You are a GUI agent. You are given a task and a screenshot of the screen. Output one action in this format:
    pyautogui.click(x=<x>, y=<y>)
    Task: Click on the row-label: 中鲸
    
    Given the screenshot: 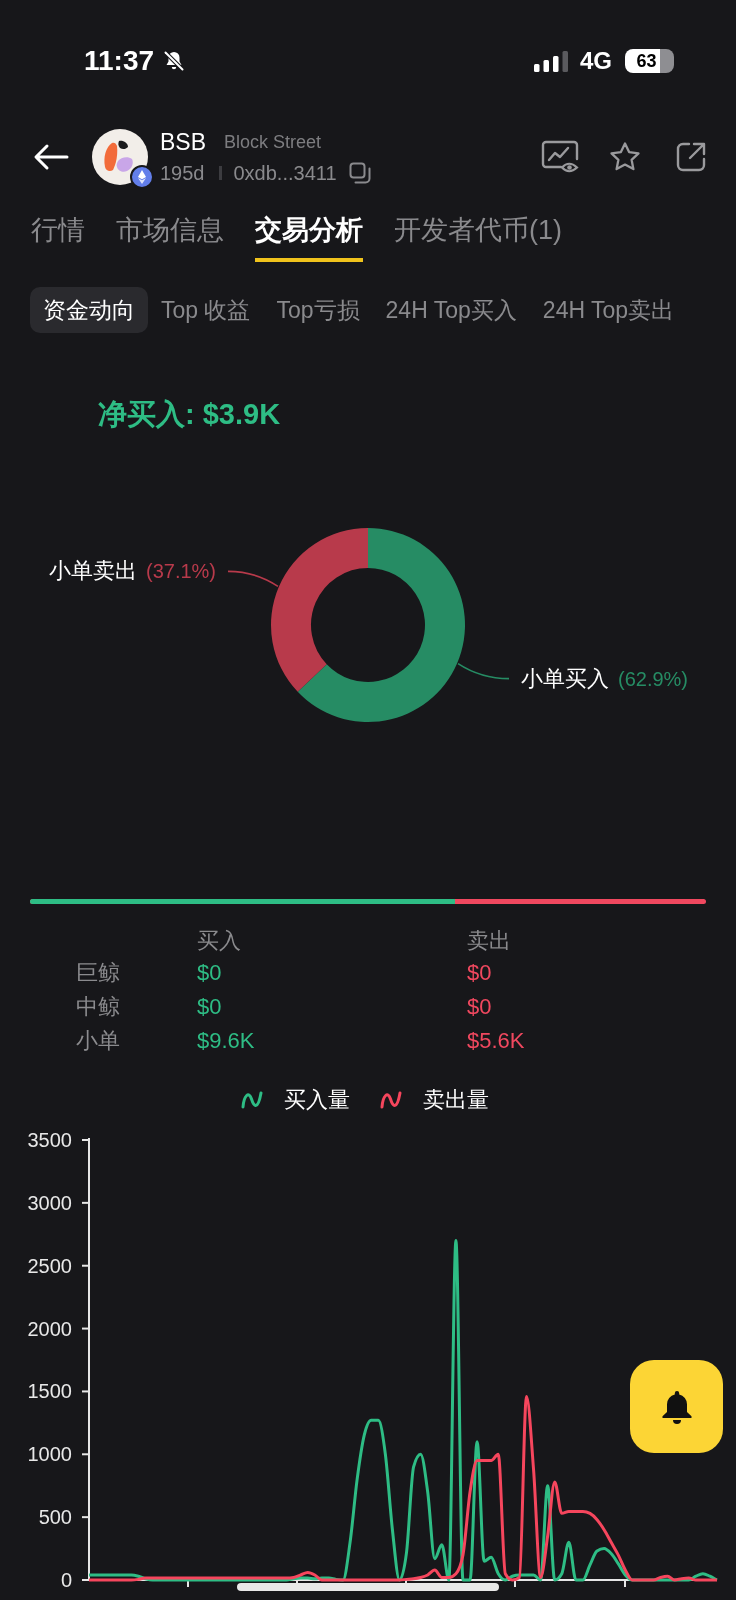 What is the action you would take?
    pyautogui.click(x=98, y=1007)
    